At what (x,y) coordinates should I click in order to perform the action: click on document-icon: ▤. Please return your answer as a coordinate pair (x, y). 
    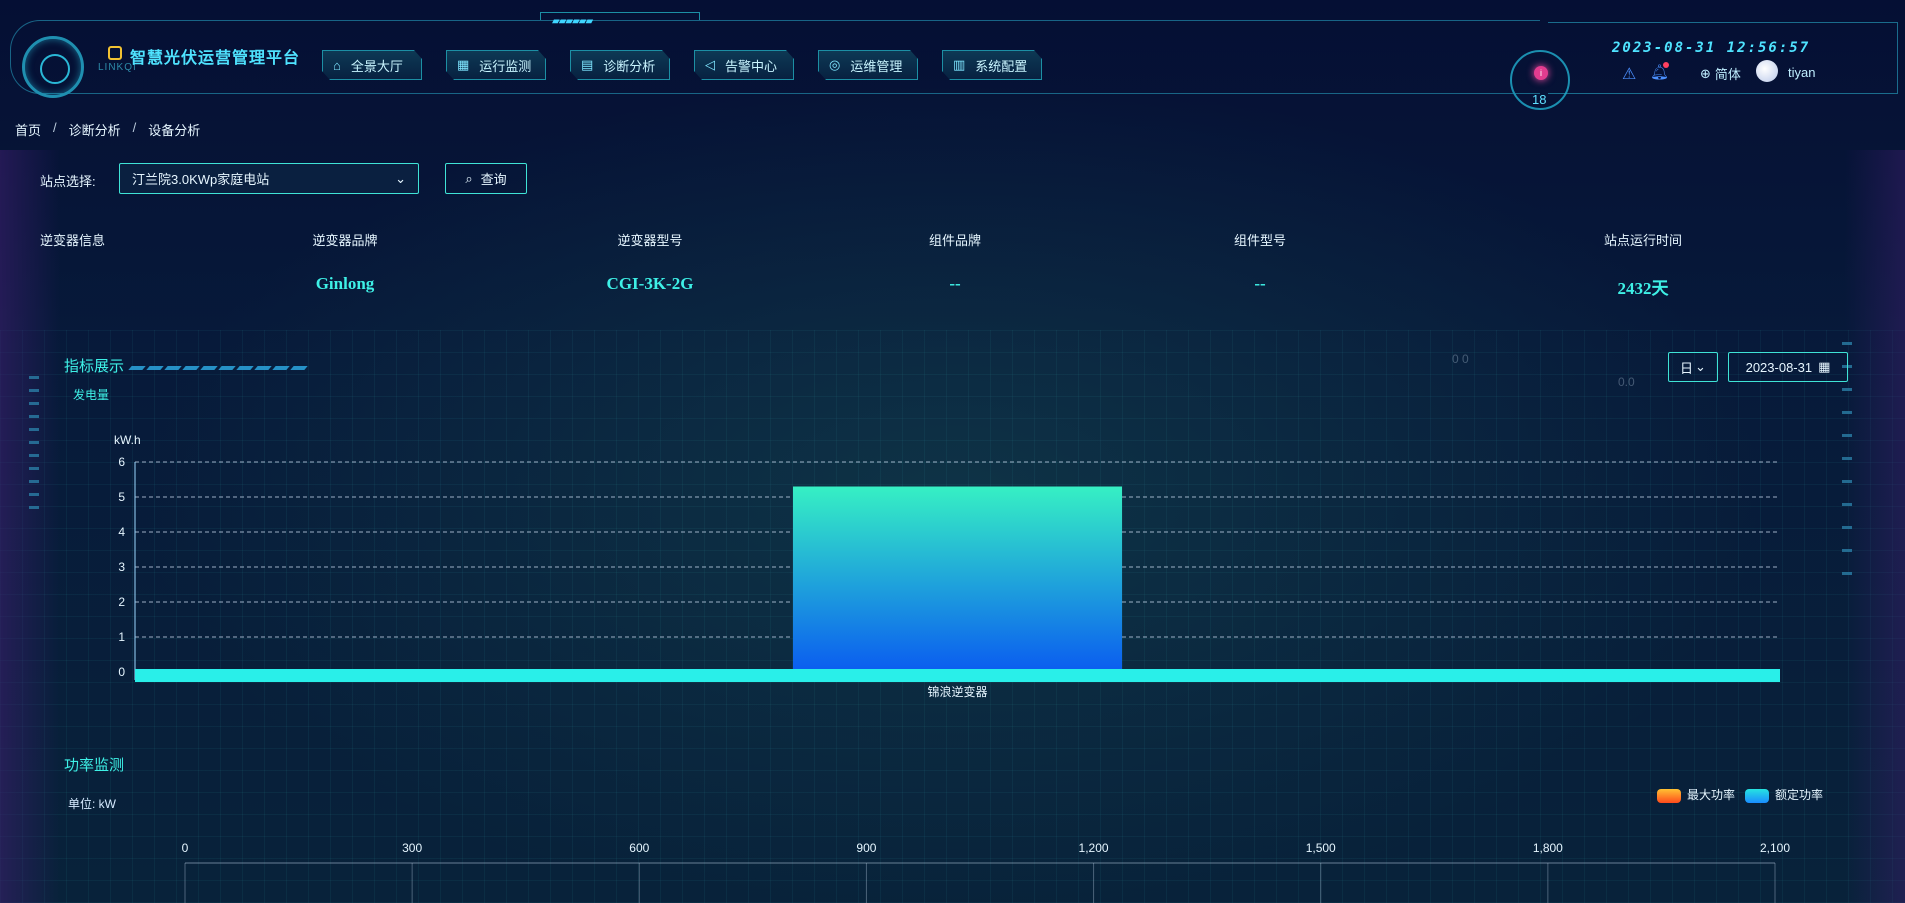
    Looking at the image, I should click on (587, 64).